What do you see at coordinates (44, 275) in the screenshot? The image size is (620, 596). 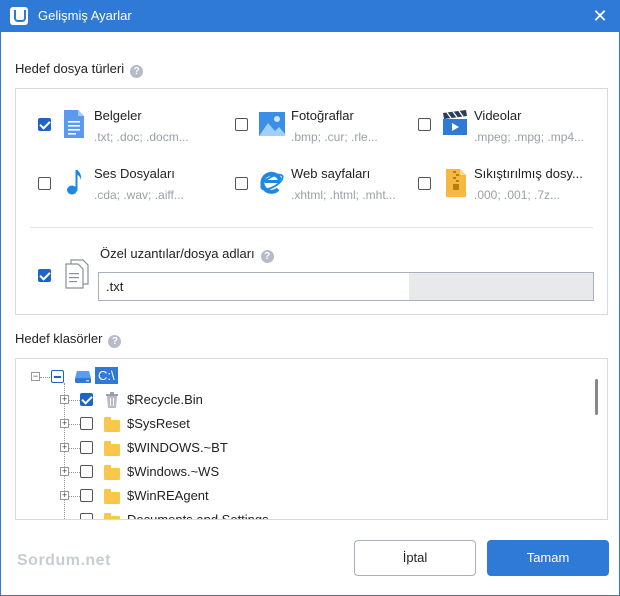 I see `custom-ext-checkbox` at bounding box center [44, 275].